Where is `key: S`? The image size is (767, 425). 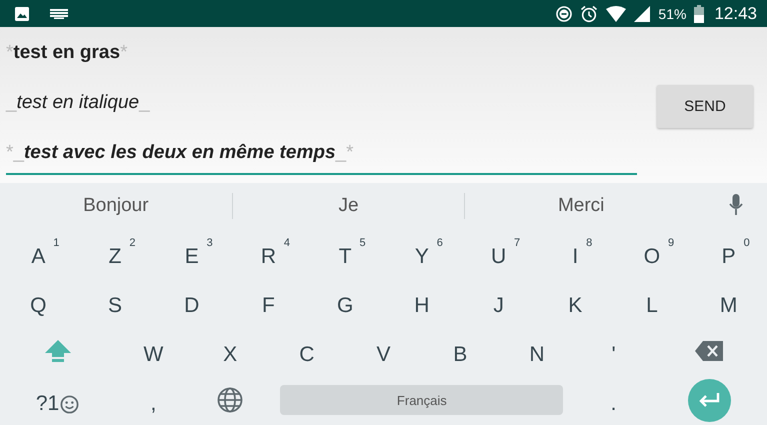 key: S is located at coordinates (115, 302).